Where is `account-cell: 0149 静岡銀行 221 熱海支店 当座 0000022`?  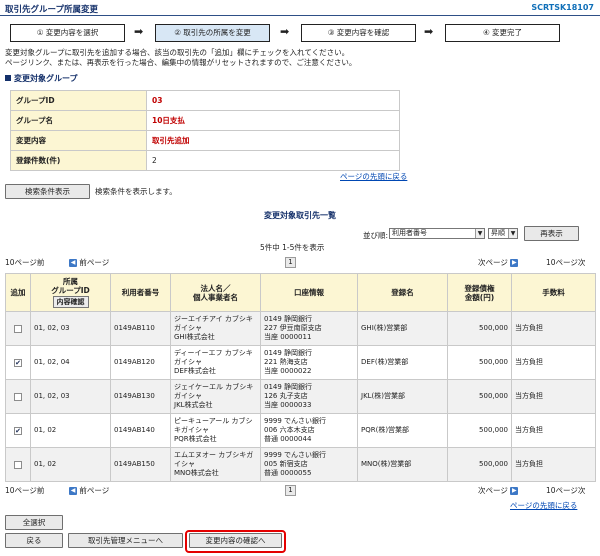
account-cell: 0149 静岡銀行 221 熱海支店 当座 0000022 is located at coordinates (309, 362).